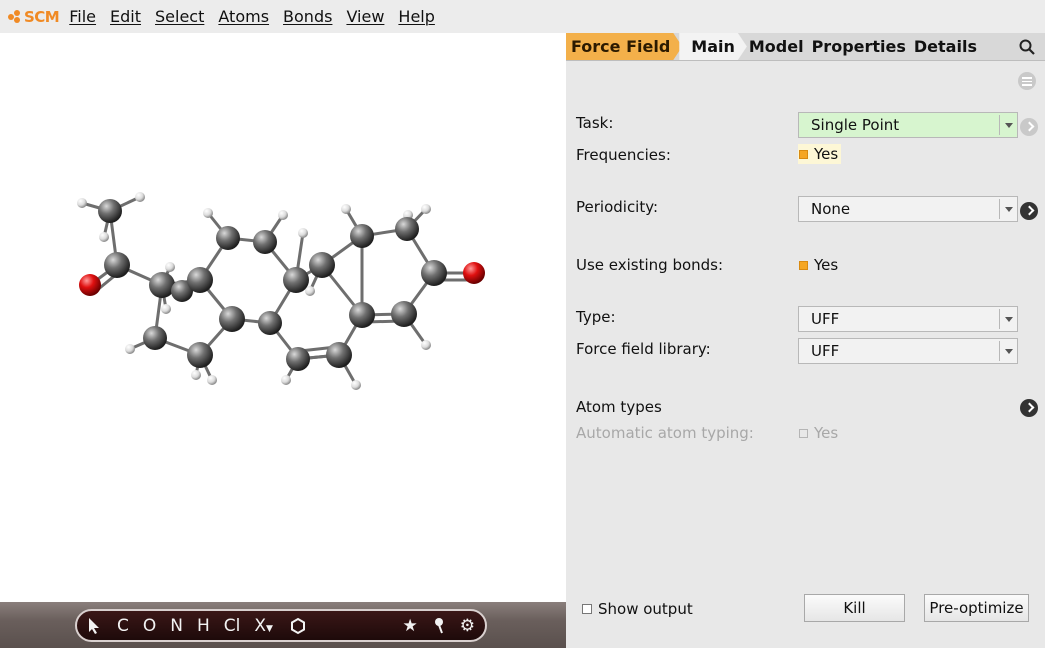  What do you see at coordinates (365, 16) in the screenshot?
I see `menu-view: View` at bounding box center [365, 16].